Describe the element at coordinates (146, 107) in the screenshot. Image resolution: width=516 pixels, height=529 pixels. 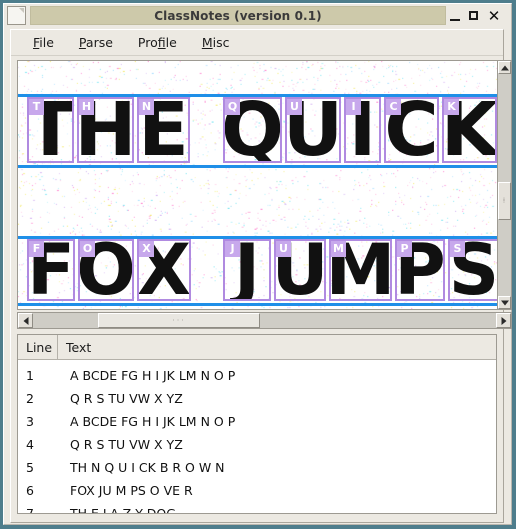
I see `glyph-recognition-label: N` at that location.